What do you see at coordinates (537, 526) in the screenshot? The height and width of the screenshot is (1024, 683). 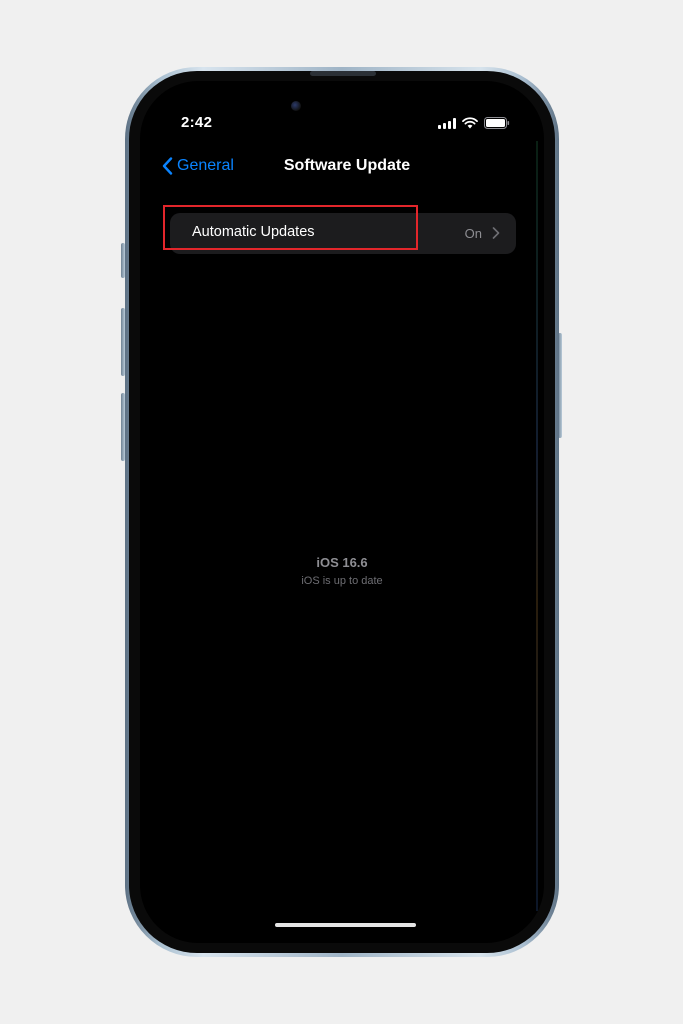 I see `screen-edge-reflection` at bounding box center [537, 526].